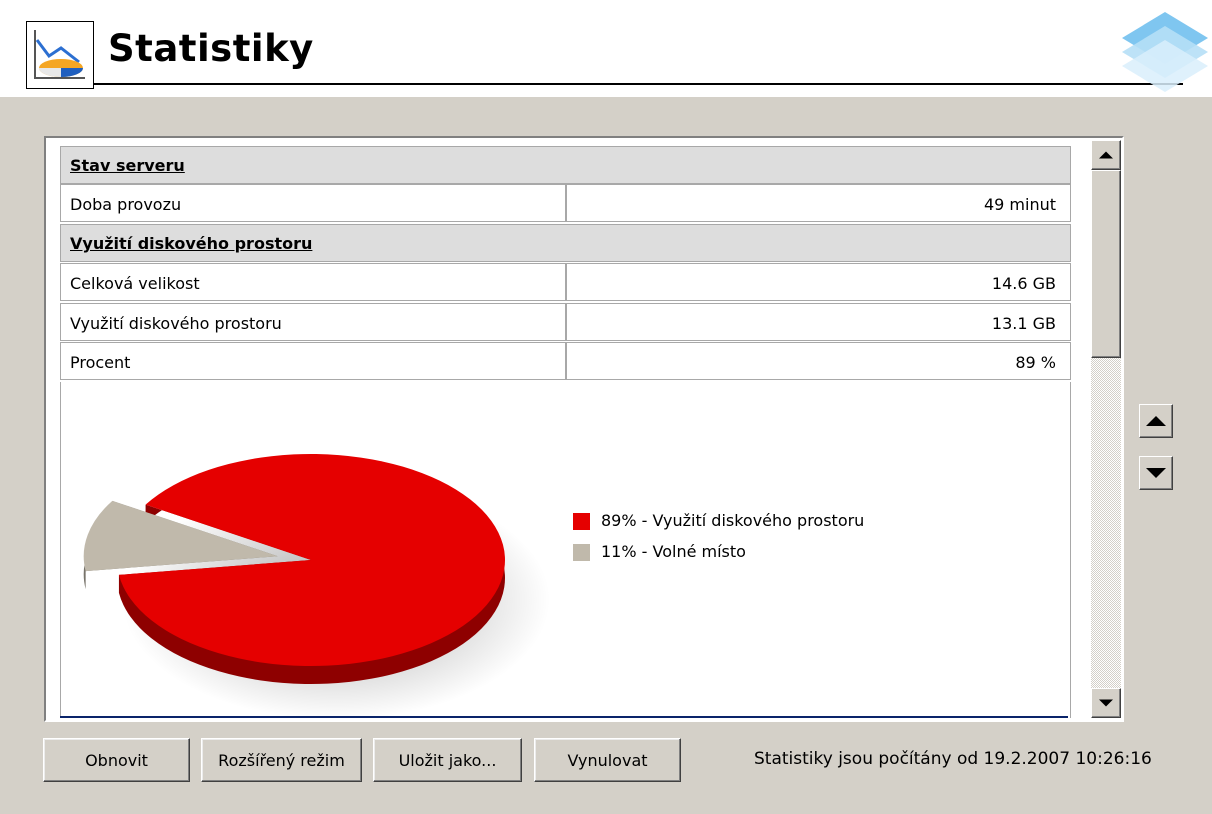 The width and height of the screenshot is (1212, 814). Describe the element at coordinates (1023, 283) in the screenshot. I see `row-value: 14.6 GB` at that location.